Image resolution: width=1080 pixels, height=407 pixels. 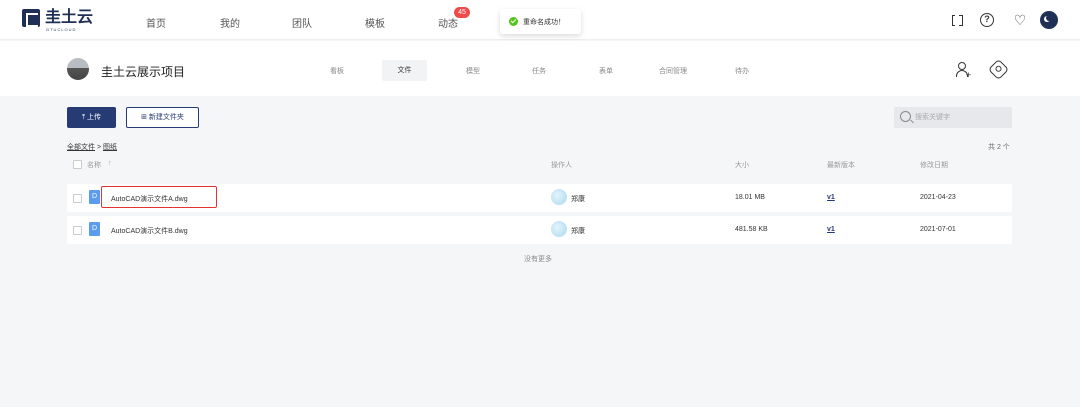 I want to click on breadcrumb-root: 全部文件, so click(x=81, y=147).